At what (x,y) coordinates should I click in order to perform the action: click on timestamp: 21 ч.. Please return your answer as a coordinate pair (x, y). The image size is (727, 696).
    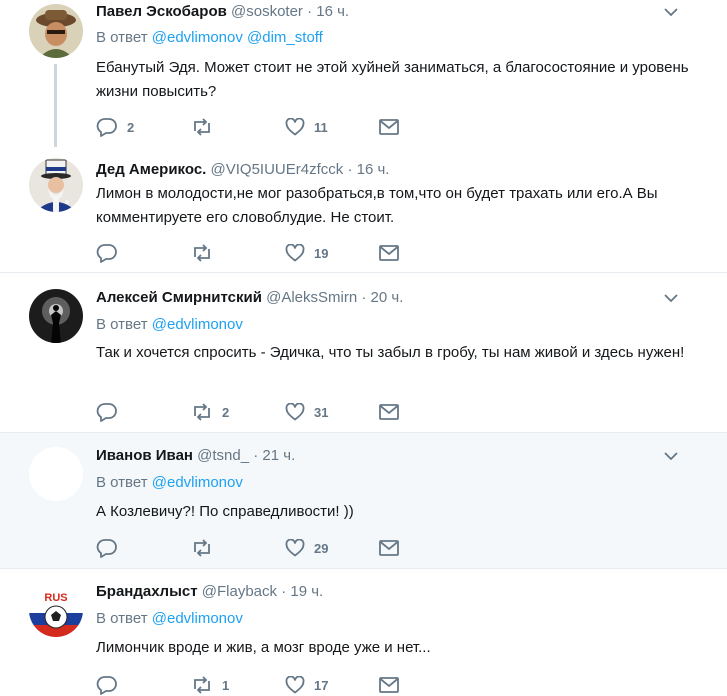
    Looking at the image, I should click on (278, 455).